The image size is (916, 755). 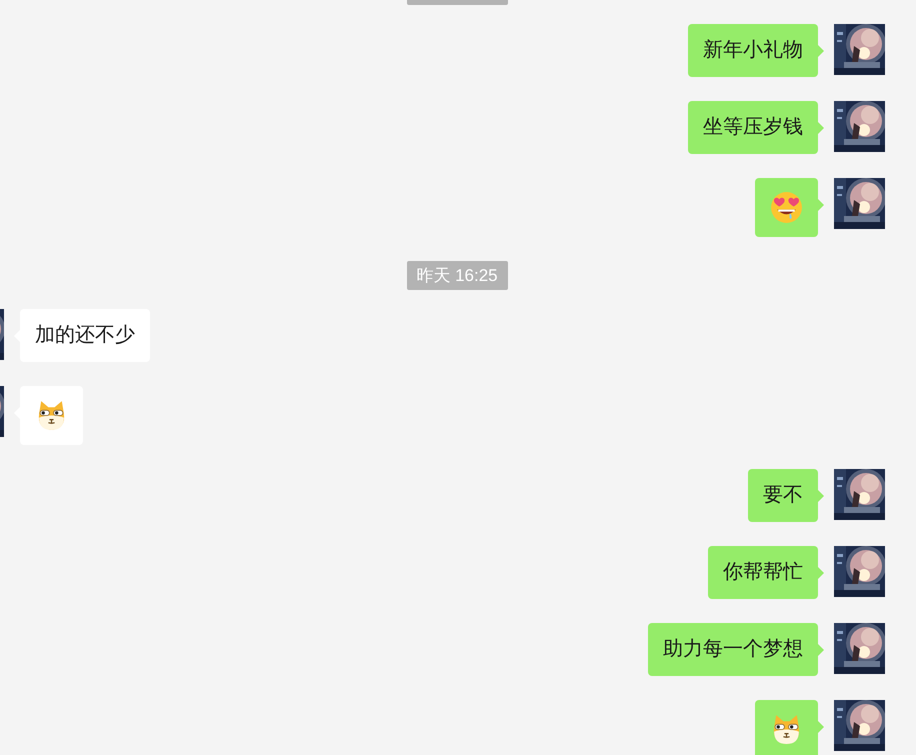 I want to click on message-bubble: 坐等压岁钱, so click(x=753, y=127).